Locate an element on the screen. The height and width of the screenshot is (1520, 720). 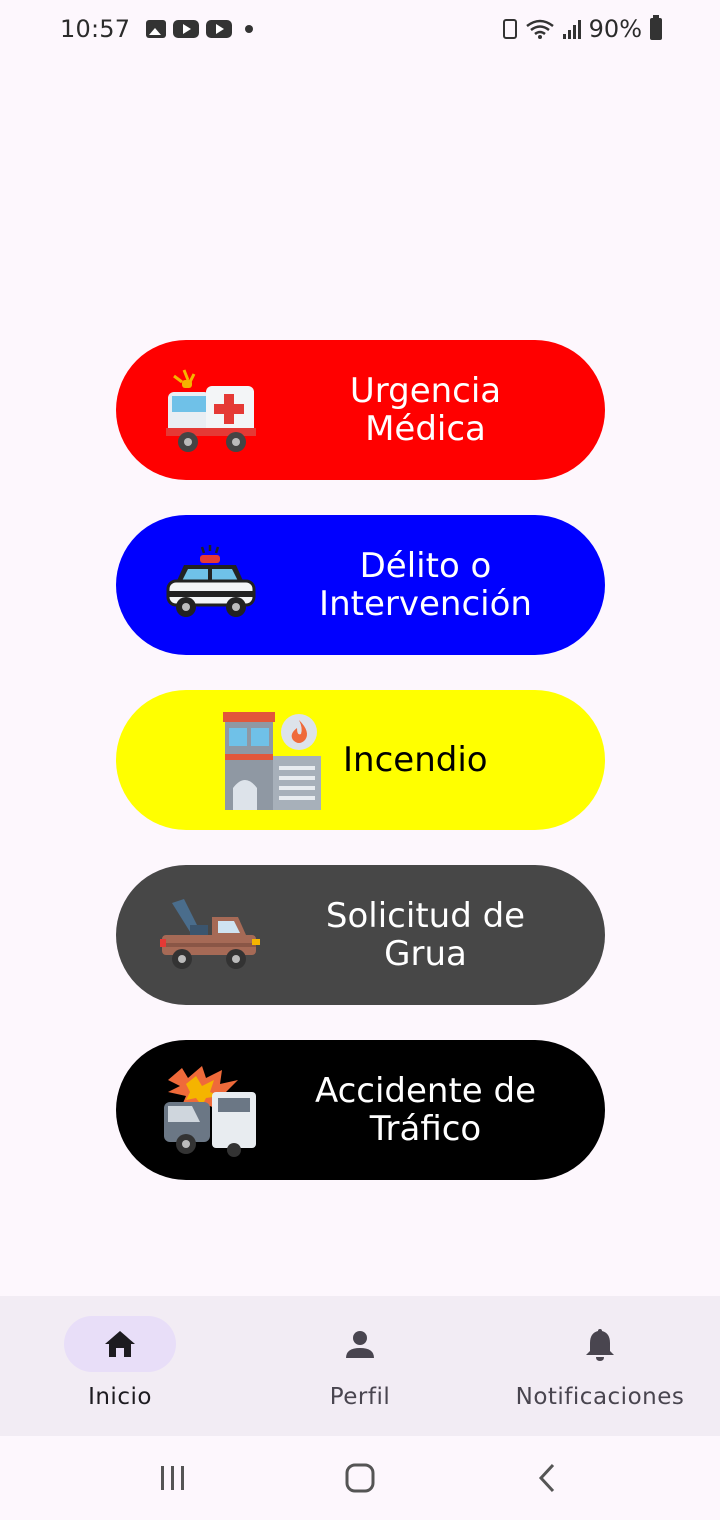
home-icon is located at coordinates (120, 1344).